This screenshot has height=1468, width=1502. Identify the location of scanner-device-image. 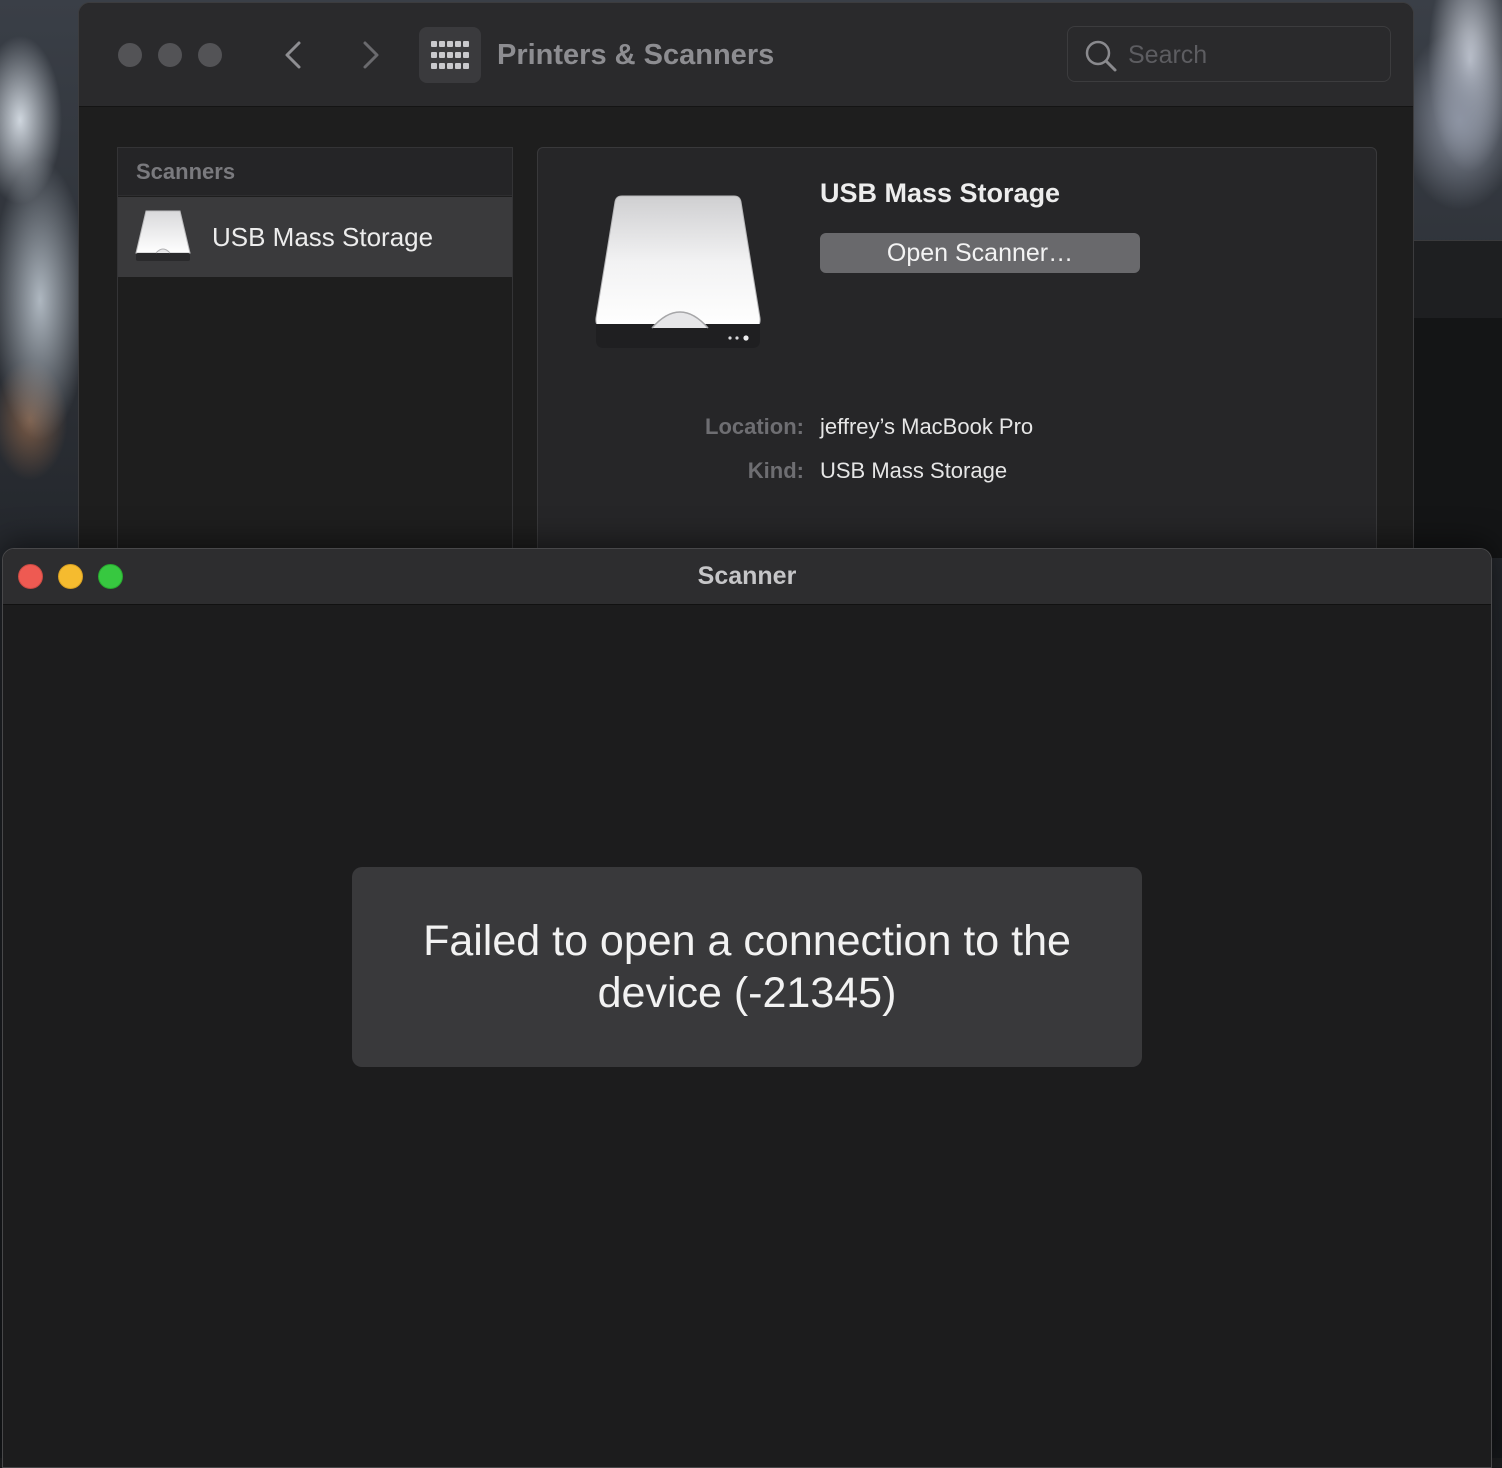
(678, 271).